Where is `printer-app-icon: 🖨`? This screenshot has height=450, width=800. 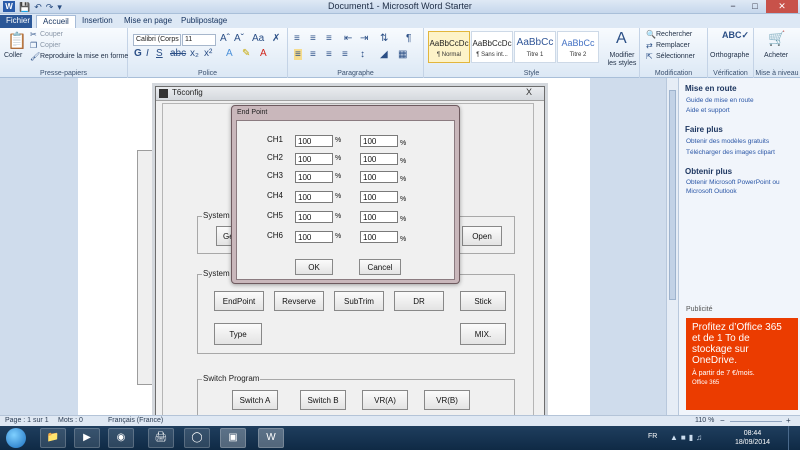
printer-app-icon: 🖨 is located at coordinates (161, 438).